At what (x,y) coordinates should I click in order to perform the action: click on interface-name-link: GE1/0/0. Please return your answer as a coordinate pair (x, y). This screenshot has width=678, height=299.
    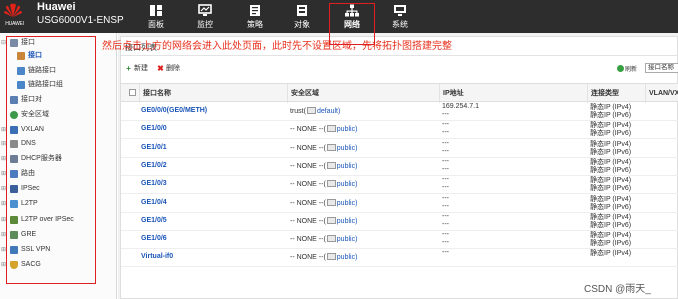
    Looking at the image, I should click on (154, 129).